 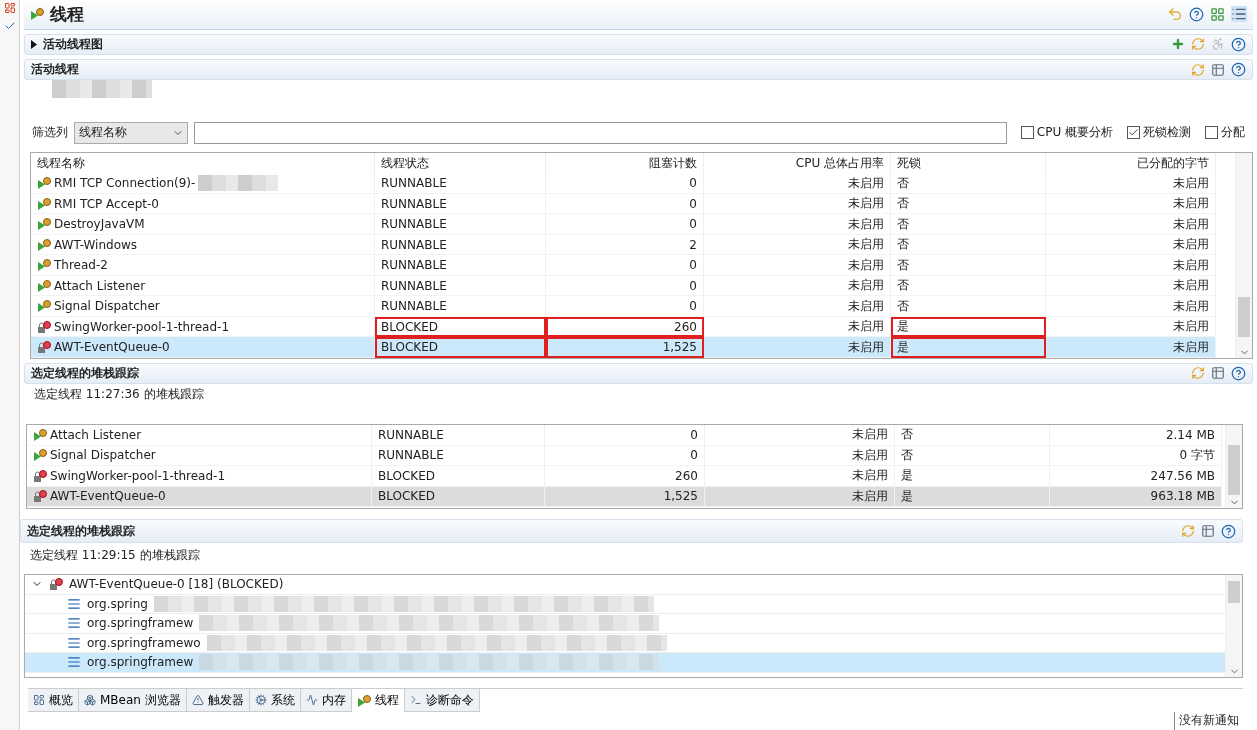 What do you see at coordinates (1178, 44) in the screenshot?
I see `add-icon` at bounding box center [1178, 44].